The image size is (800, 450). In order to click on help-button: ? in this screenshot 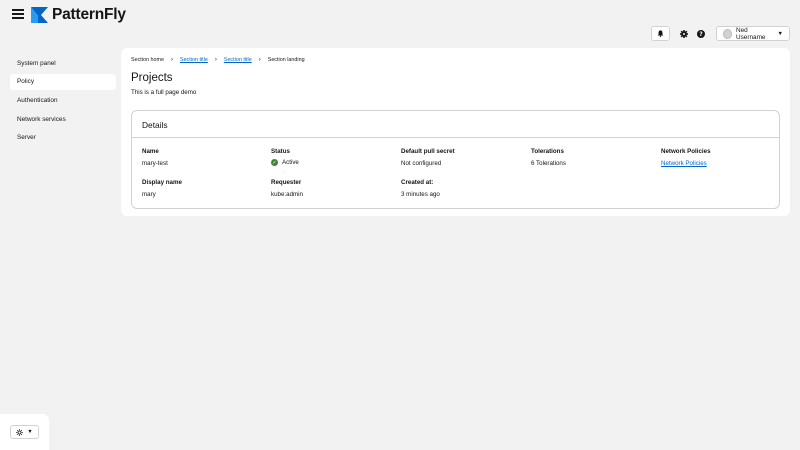, I will do `click(701, 33)`.